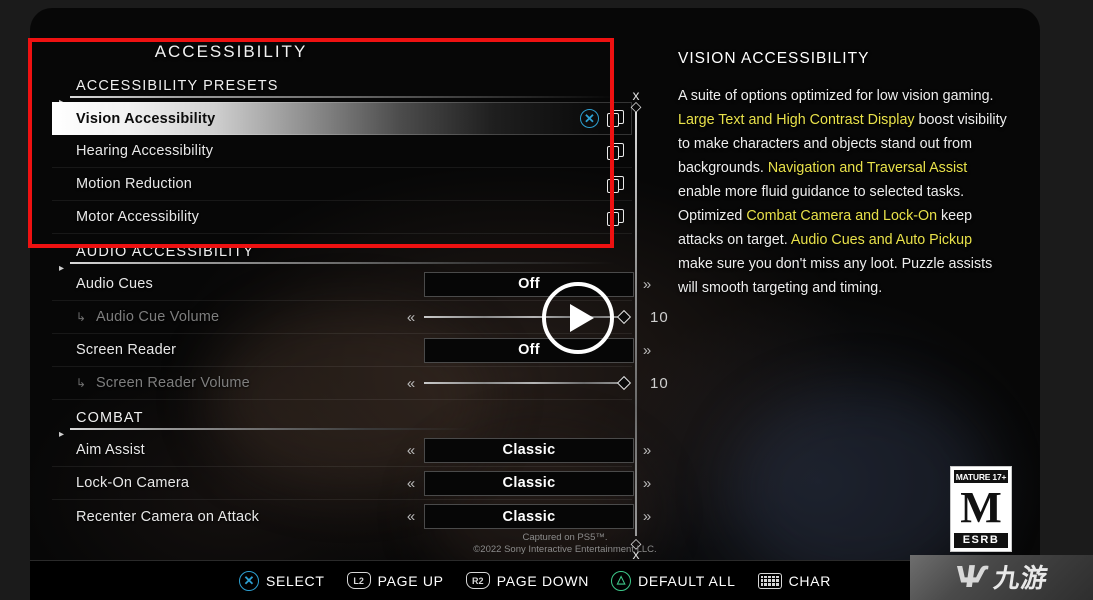 The width and height of the screenshot is (1093, 600). What do you see at coordinates (342, 259) in the screenshot?
I see `section-header-audio: ▸ AUDIO ACCESSIBILITY` at bounding box center [342, 259].